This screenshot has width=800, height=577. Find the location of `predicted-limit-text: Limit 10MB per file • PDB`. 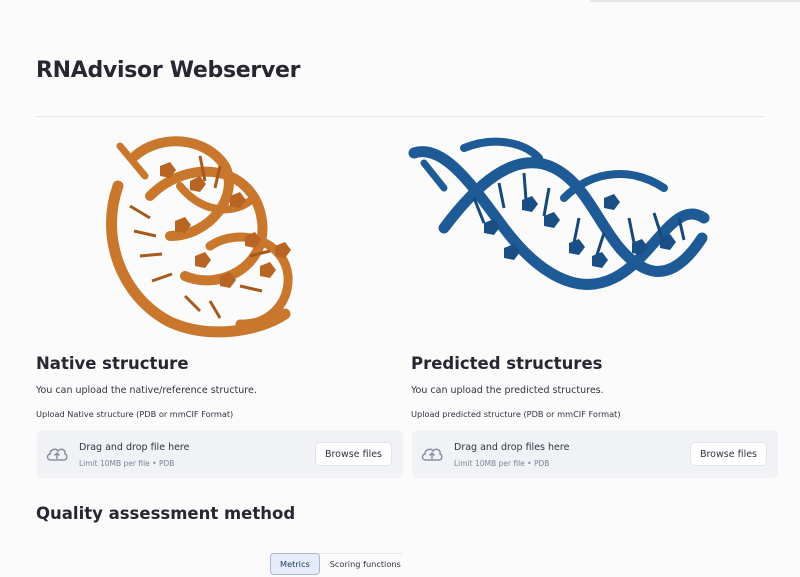

predicted-limit-text: Limit 10MB per file • PDB is located at coordinates (502, 463).